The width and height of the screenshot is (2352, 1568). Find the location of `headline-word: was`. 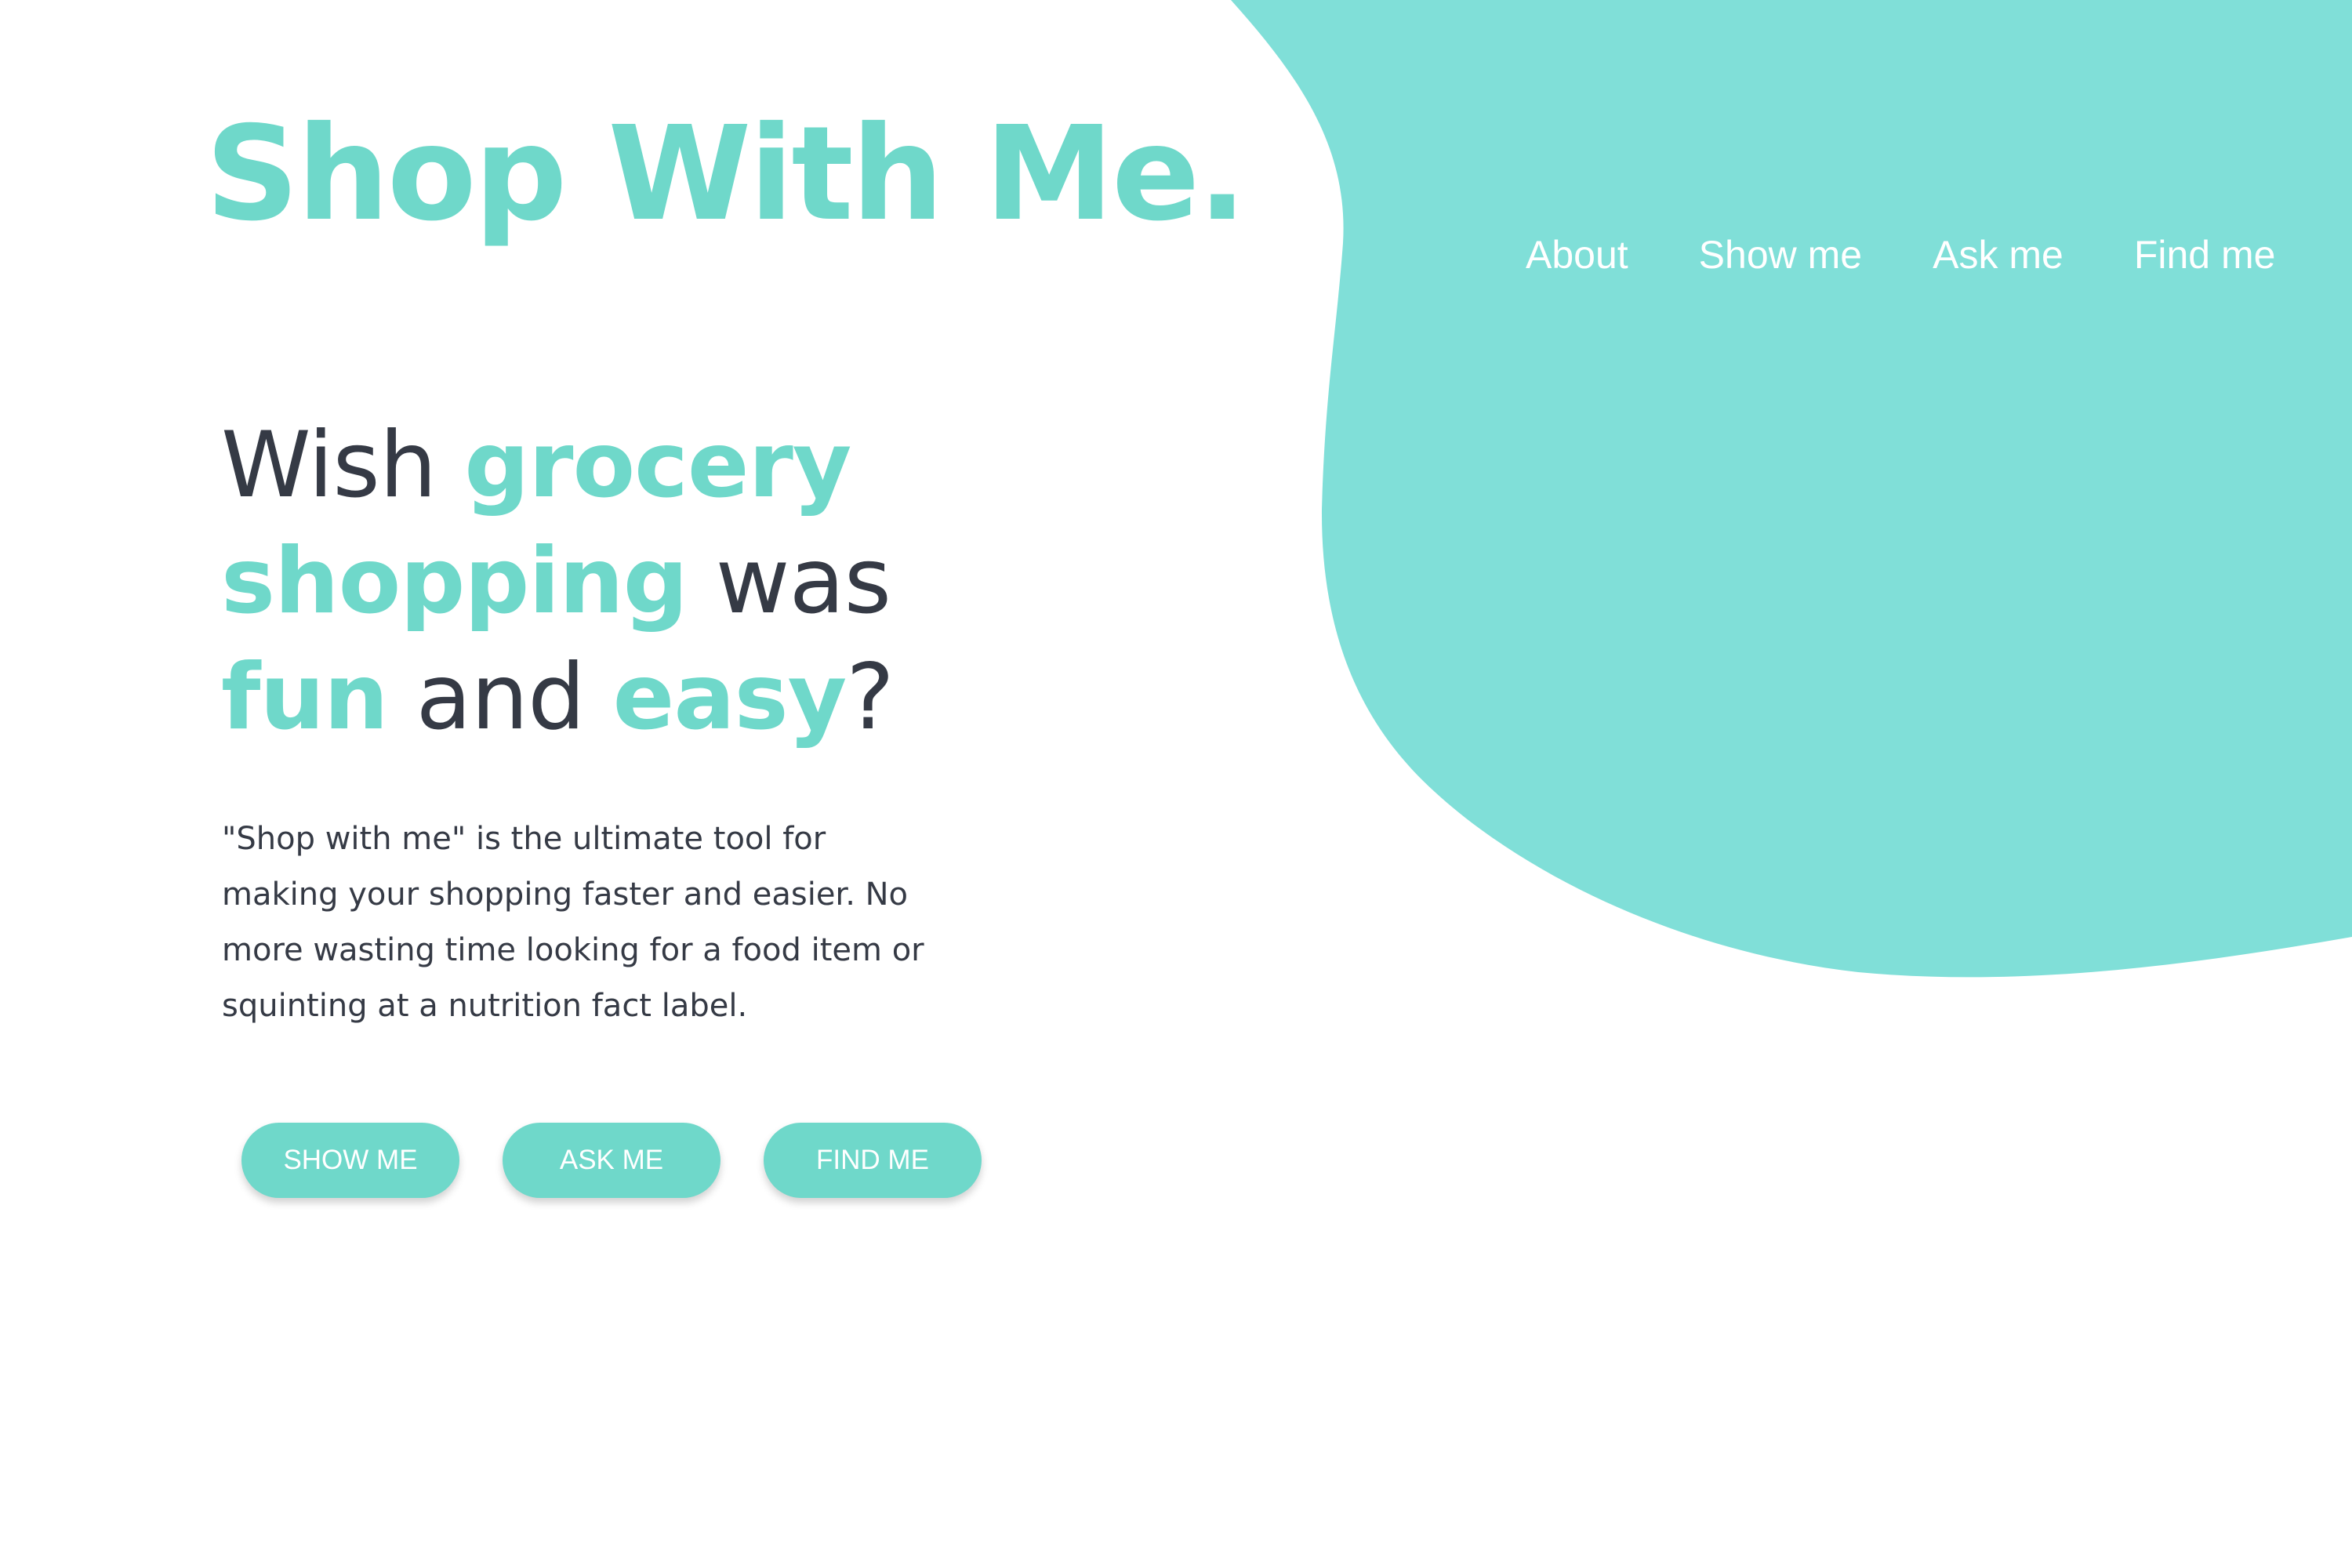

headline-word: was is located at coordinates (803, 581).